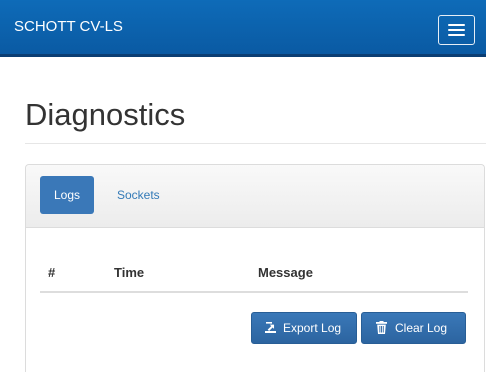 The height and width of the screenshot is (372, 486). I want to click on export-log-button: Export Log, so click(304, 328).